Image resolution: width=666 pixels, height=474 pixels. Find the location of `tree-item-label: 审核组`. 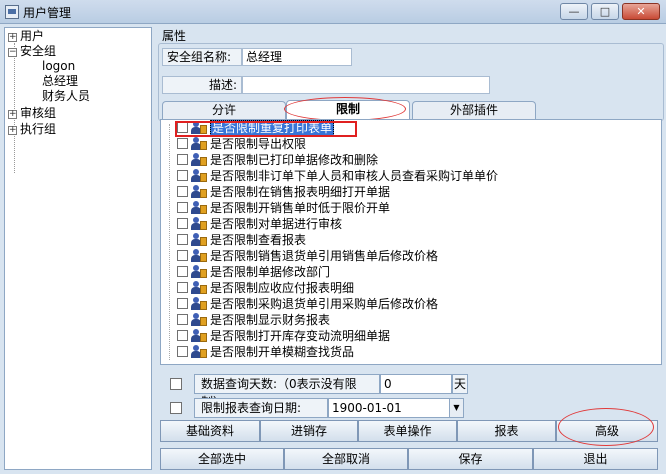

tree-item-label: 审核组 is located at coordinates (38, 113).